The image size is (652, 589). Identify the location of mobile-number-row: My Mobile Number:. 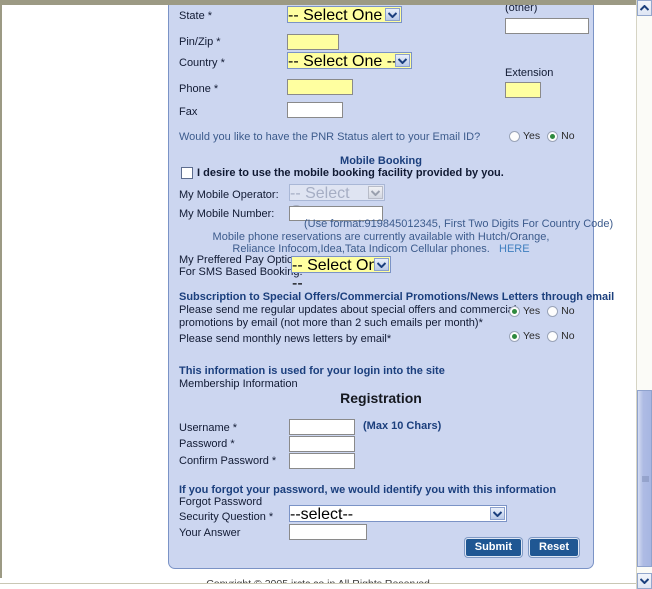
(226, 214).